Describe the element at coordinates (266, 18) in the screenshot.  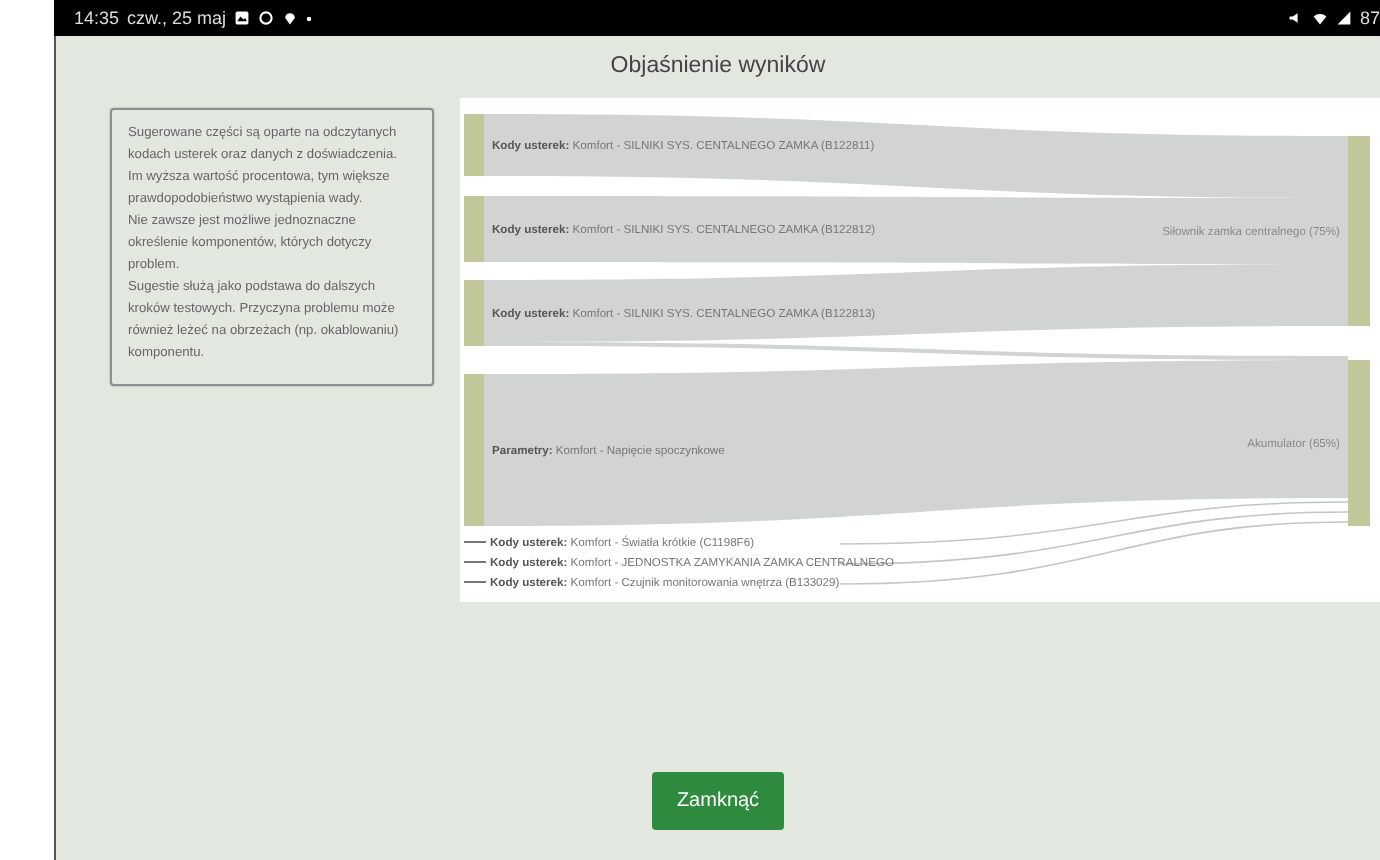
I see `circle-icon` at that location.